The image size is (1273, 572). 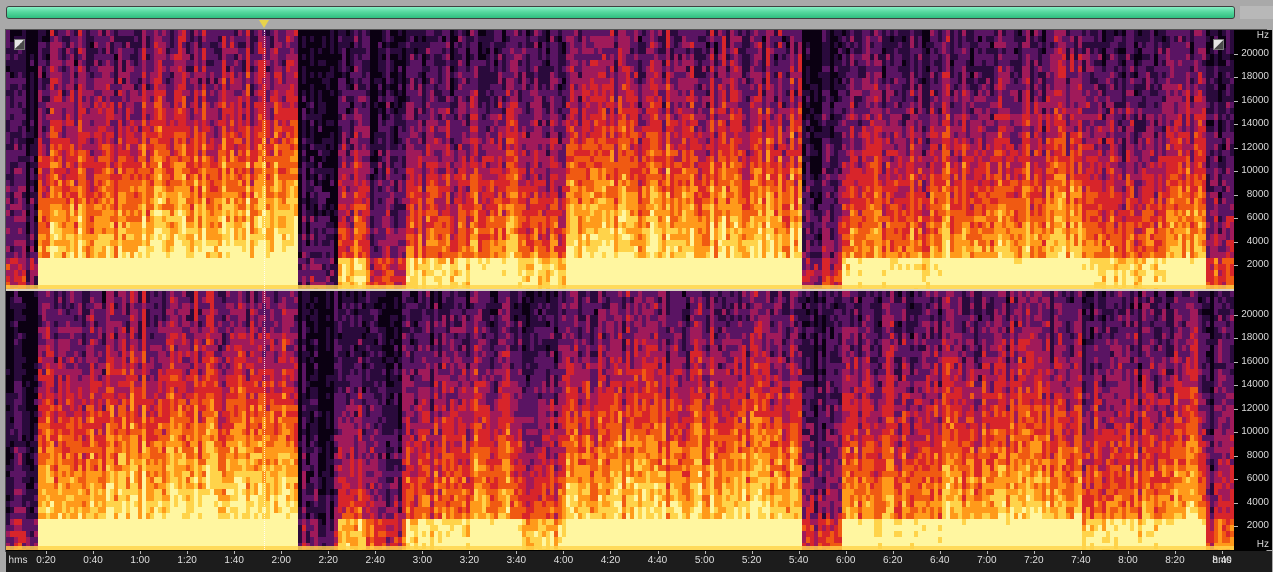 I want to click on time-label: 7:00, so click(x=986, y=560).